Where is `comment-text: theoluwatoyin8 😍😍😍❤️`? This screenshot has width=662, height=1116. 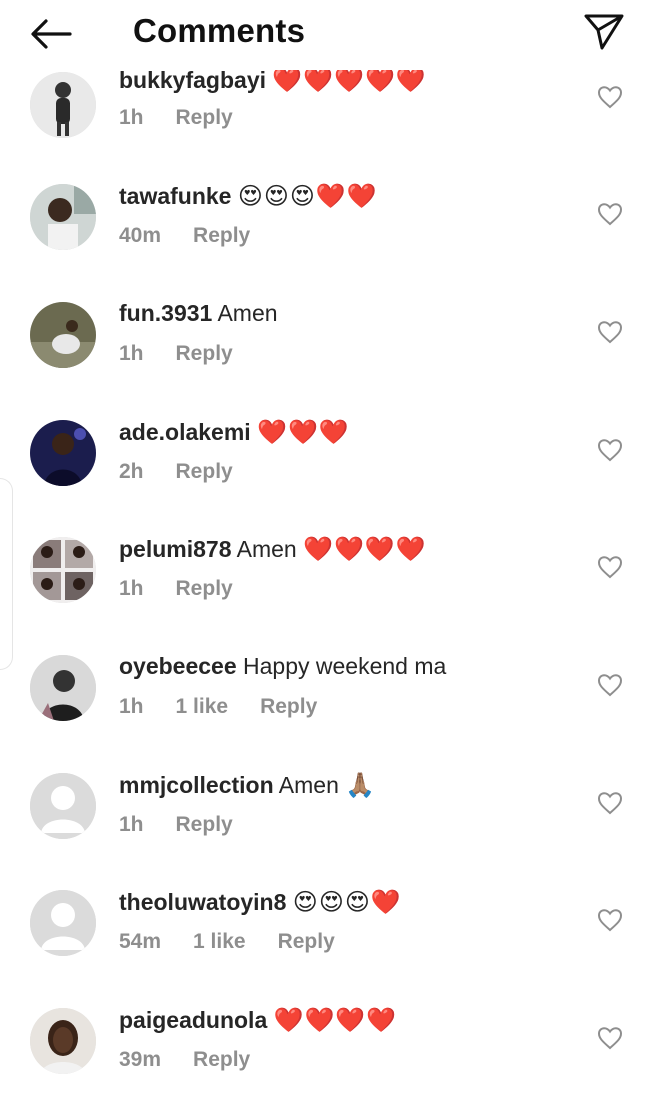
comment-text: theoluwatoyin8 😍😍😍❤️ is located at coordinates (260, 902).